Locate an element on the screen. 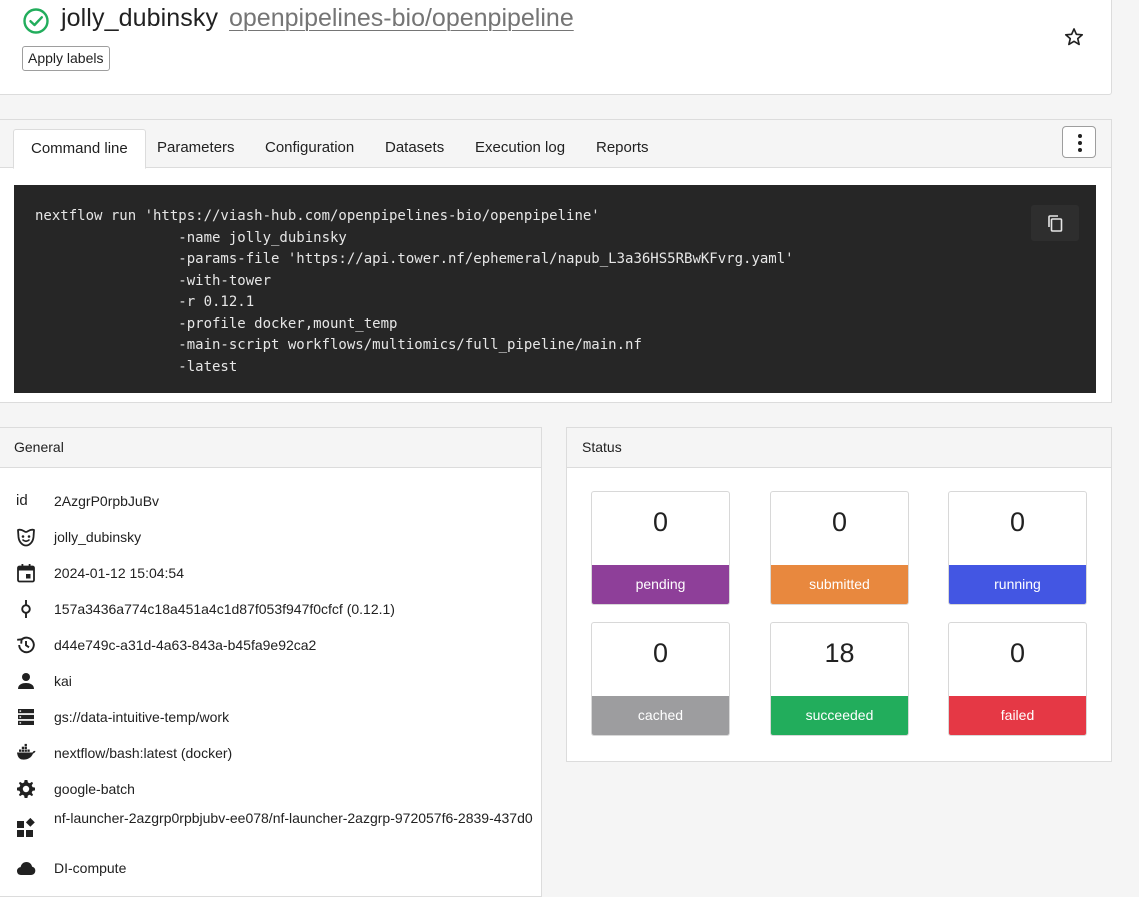 The height and width of the screenshot is (897, 1139). mask-icon is located at coordinates (26, 537).